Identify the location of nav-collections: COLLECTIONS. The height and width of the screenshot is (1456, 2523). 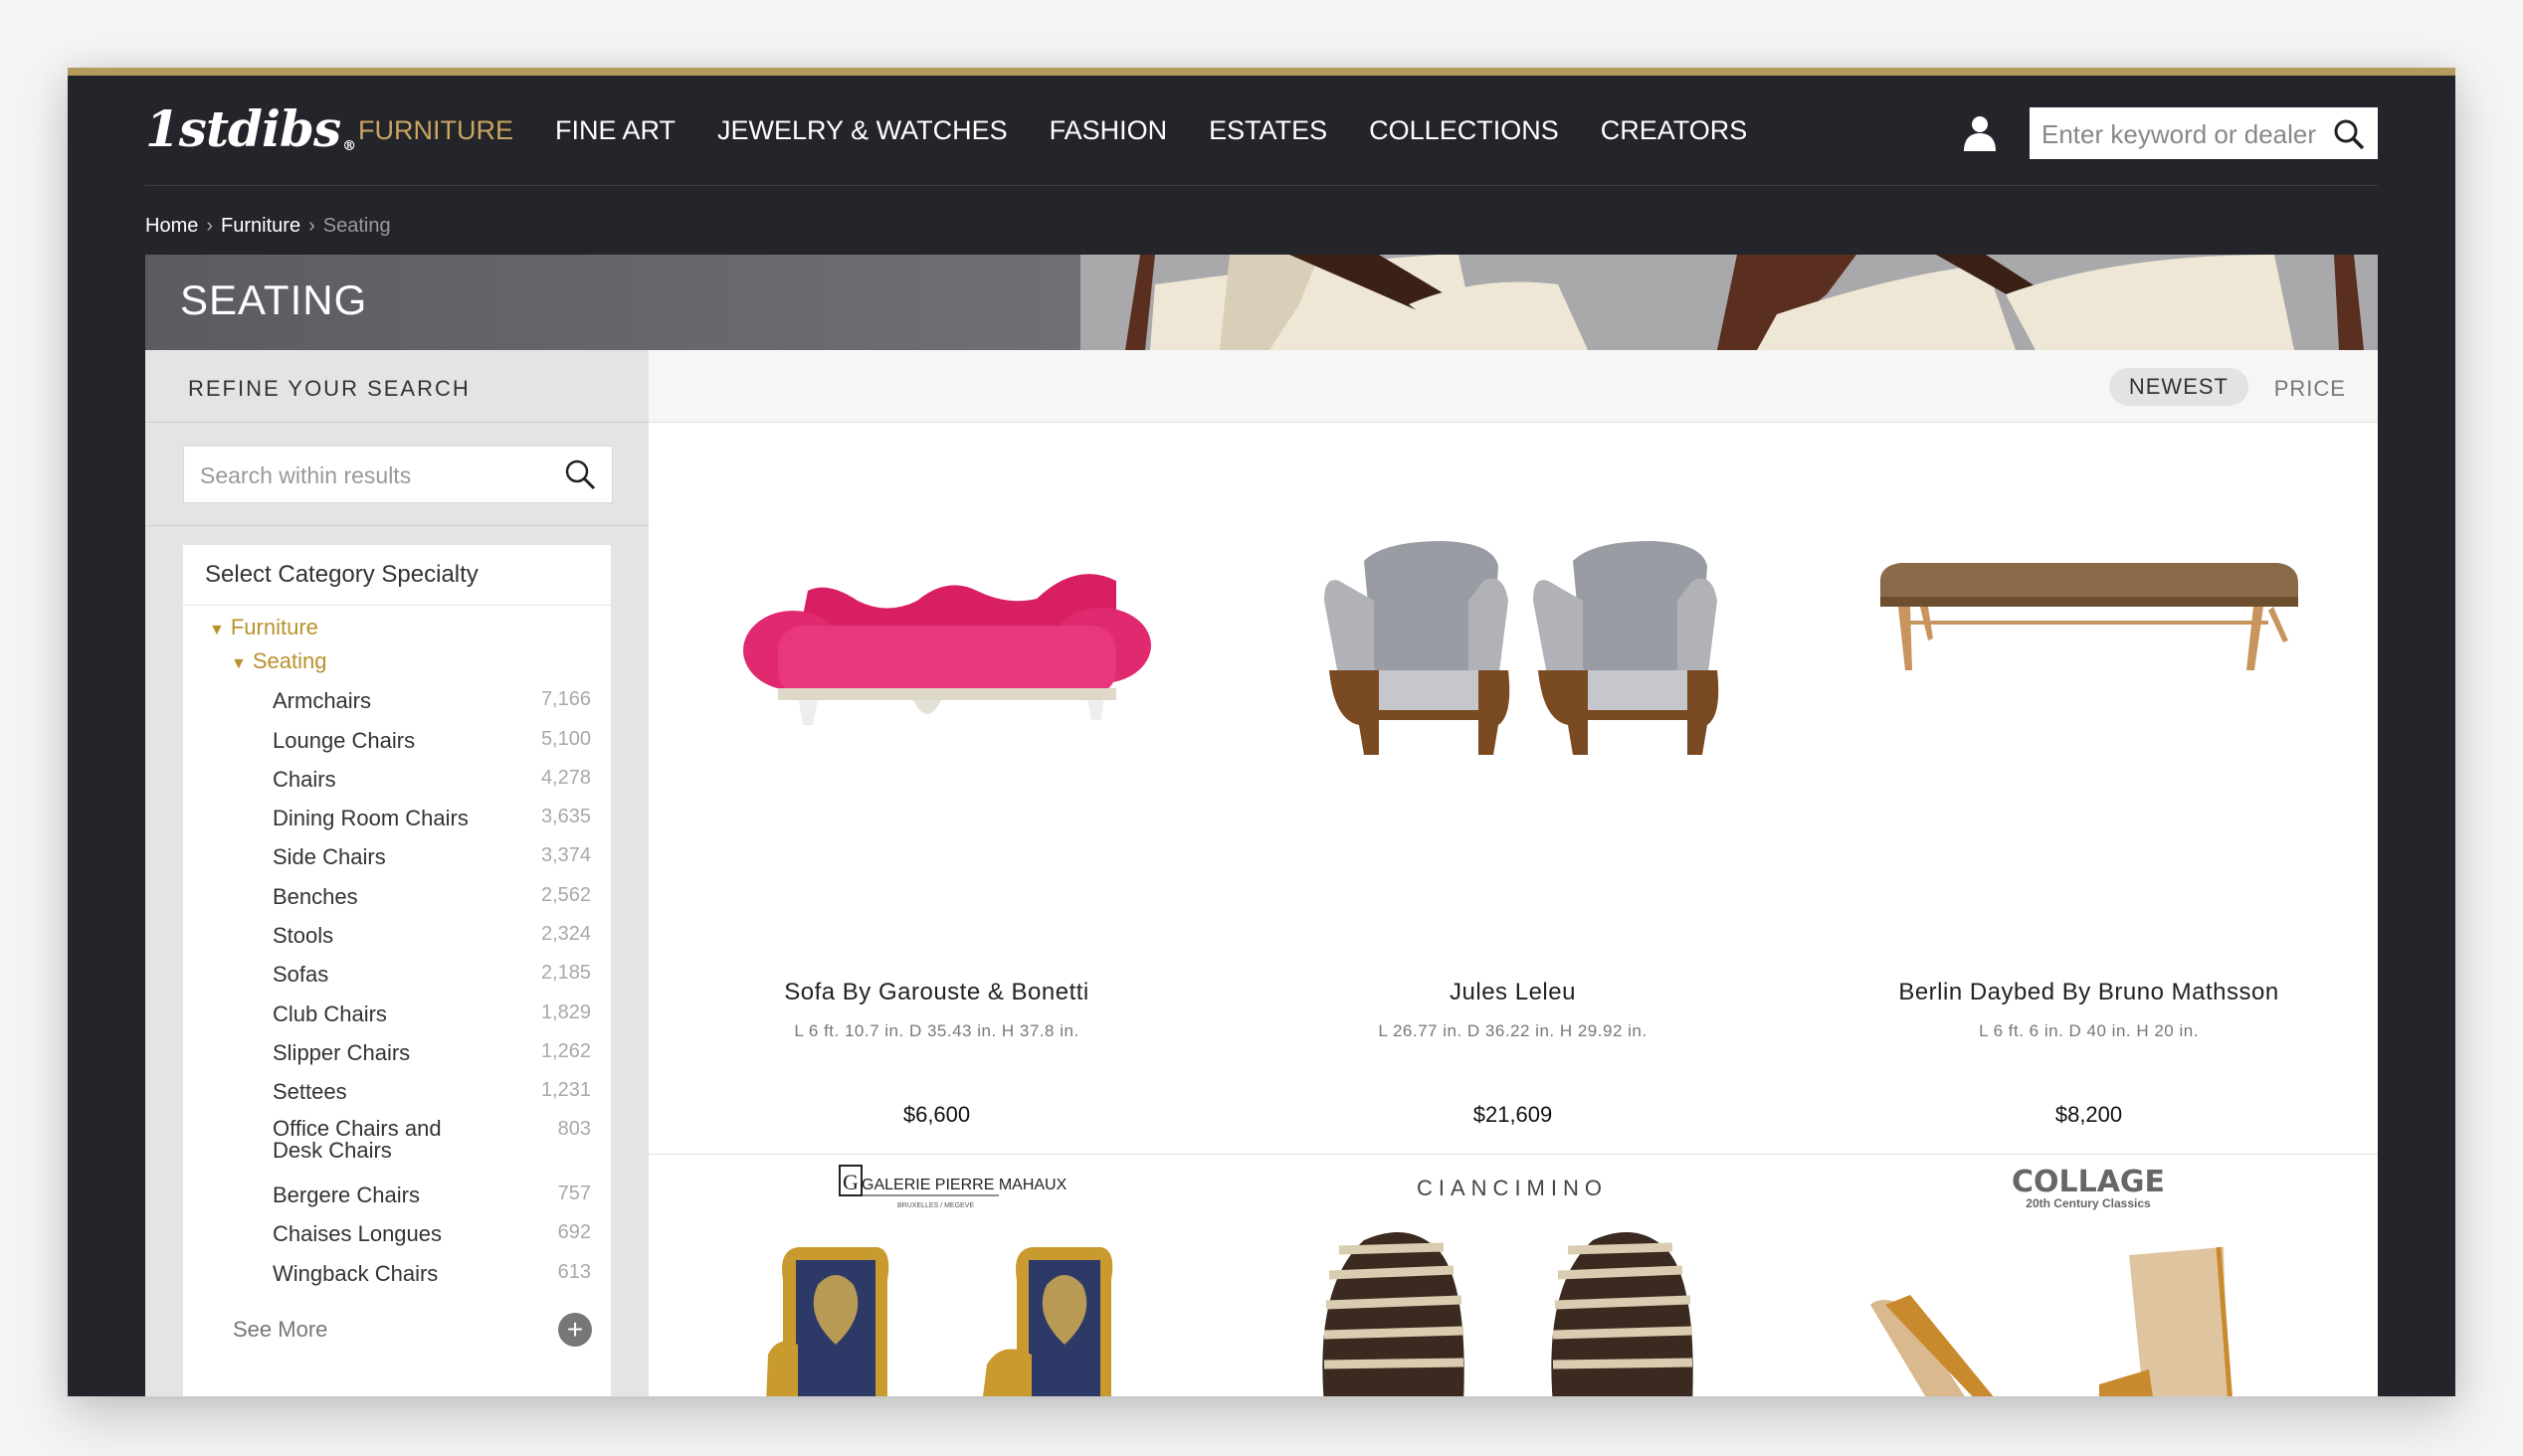
(1464, 130).